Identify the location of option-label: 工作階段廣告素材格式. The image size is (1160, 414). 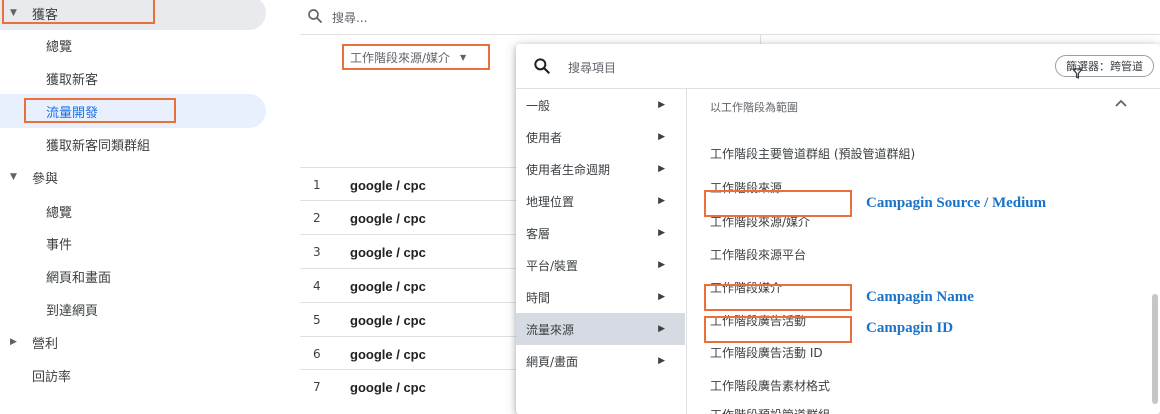
(770, 385).